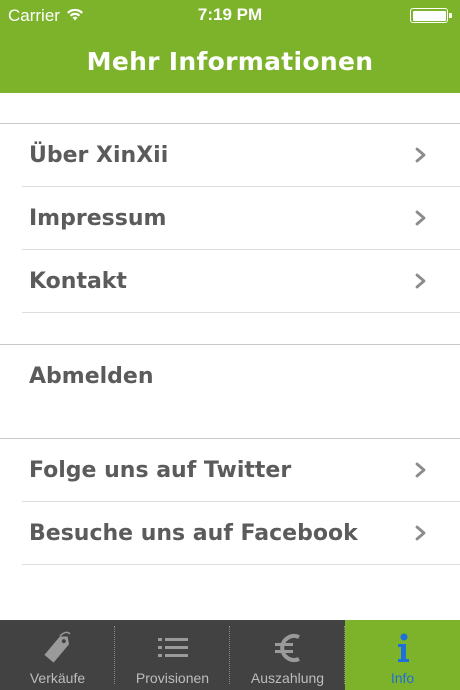 The image size is (460, 690). I want to click on status-time: 7:19 PM, so click(230, 14).